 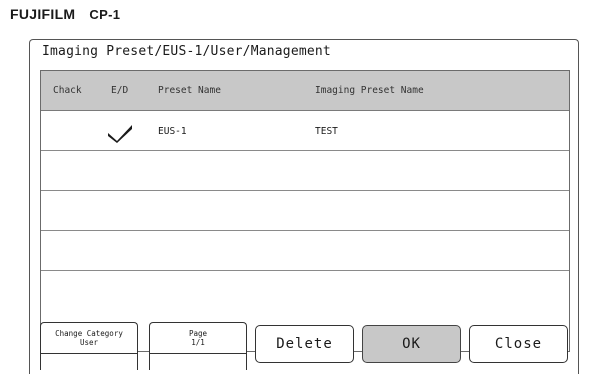 What do you see at coordinates (326, 131) in the screenshot?
I see `imaging-preset-name-cell: TEST` at bounding box center [326, 131].